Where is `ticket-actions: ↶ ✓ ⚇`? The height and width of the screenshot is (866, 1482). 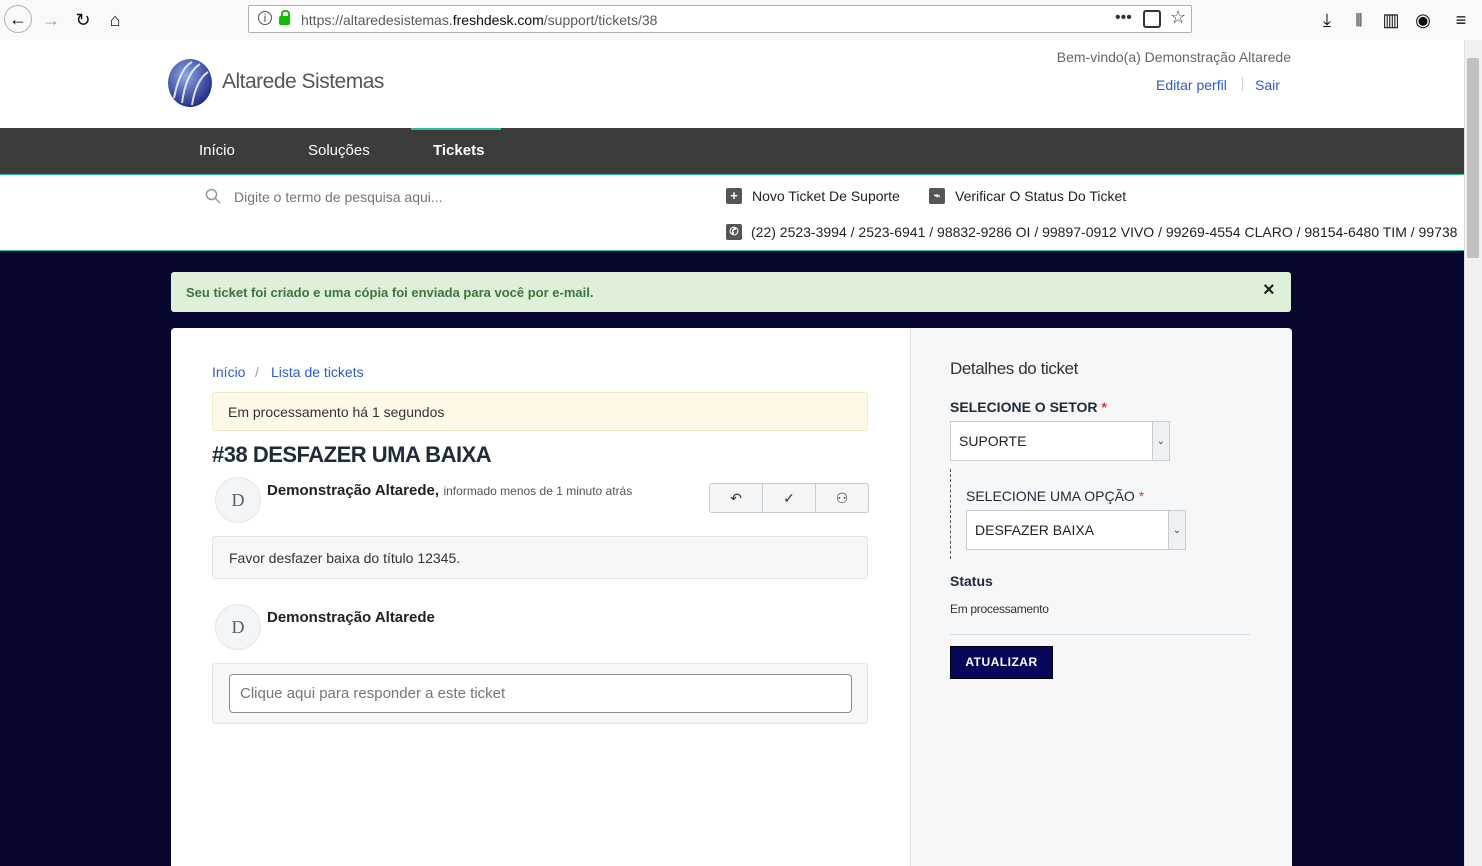 ticket-actions: ↶ ✓ ⚇ is located at coordinates (789, 498).